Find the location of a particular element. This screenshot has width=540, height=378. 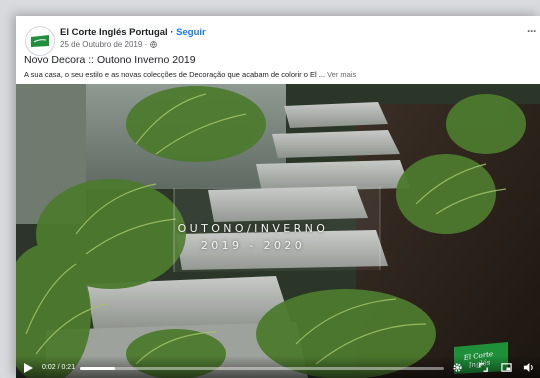

page-name-link: El Corte Inglés Portugal is located at coordinates (114, 32).